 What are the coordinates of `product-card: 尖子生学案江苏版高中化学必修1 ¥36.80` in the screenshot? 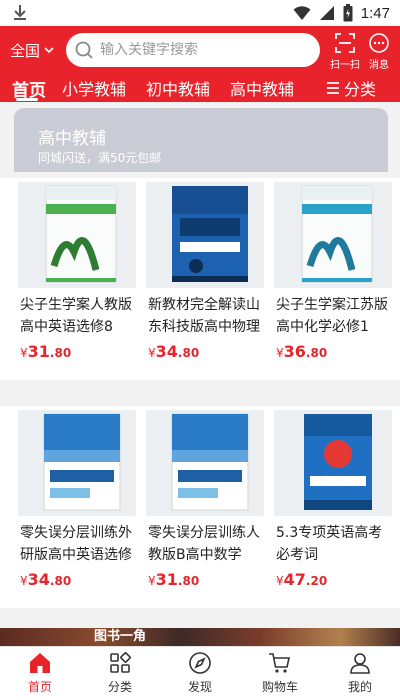 It's located at (331, 279).